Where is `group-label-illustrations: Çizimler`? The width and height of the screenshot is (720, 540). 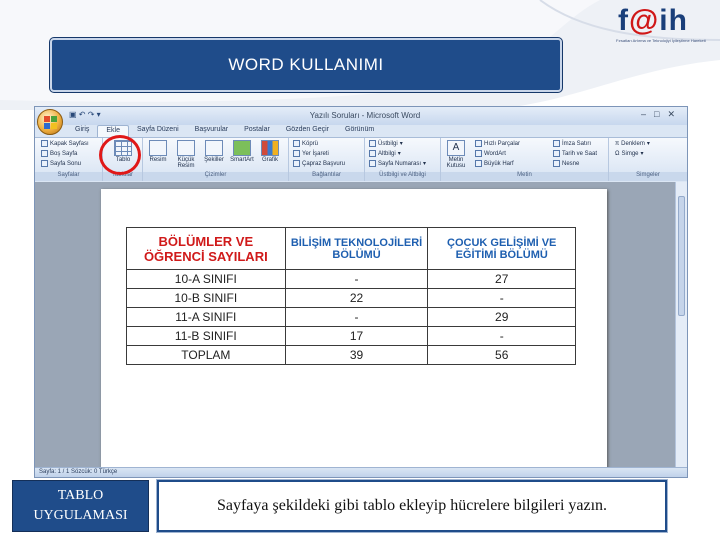 group-label-illustrations: Çizimler is located at coordinates (215, 176).